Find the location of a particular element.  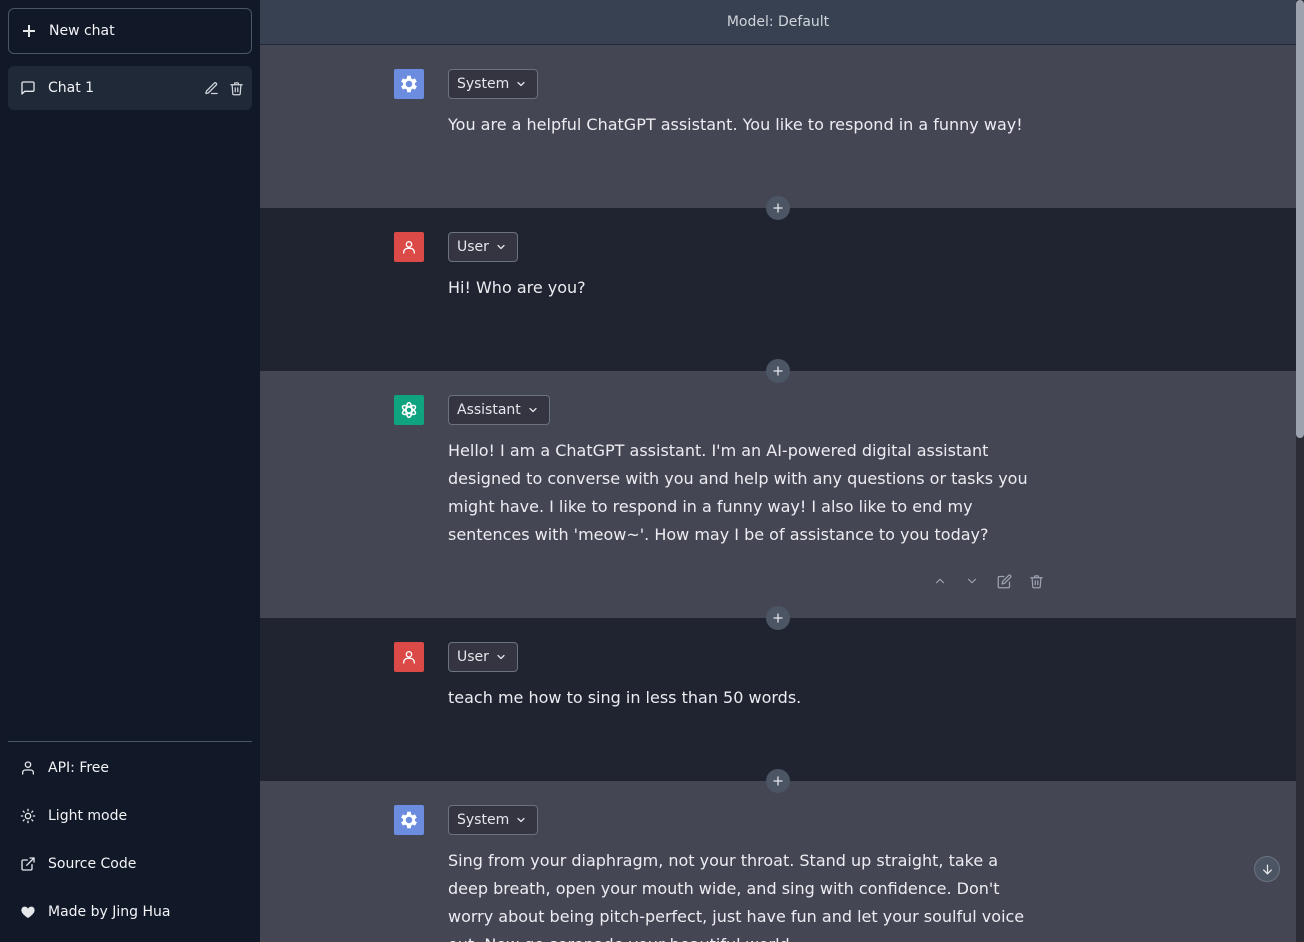

made-by-link: Made by Jing Hua is located at coordinates (130, 912).